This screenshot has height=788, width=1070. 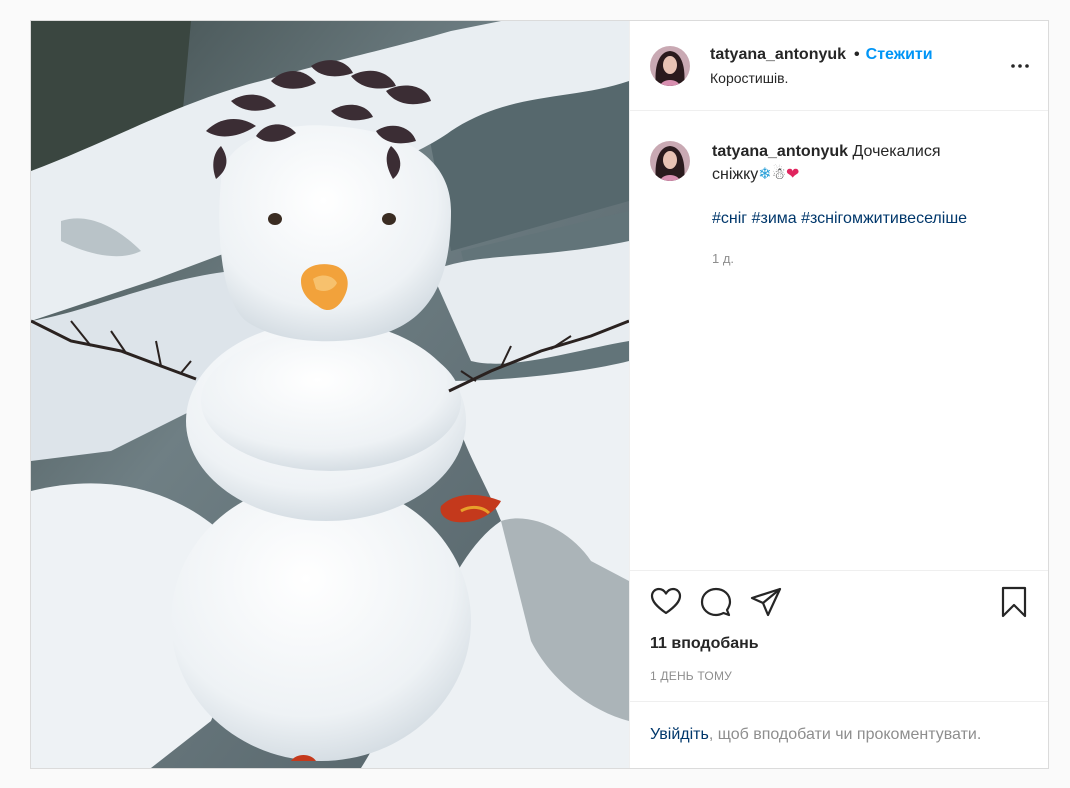 I want to click on hashtags: #сніг #зима #зснігомжитивеселіше, so click(x=862, y=219).